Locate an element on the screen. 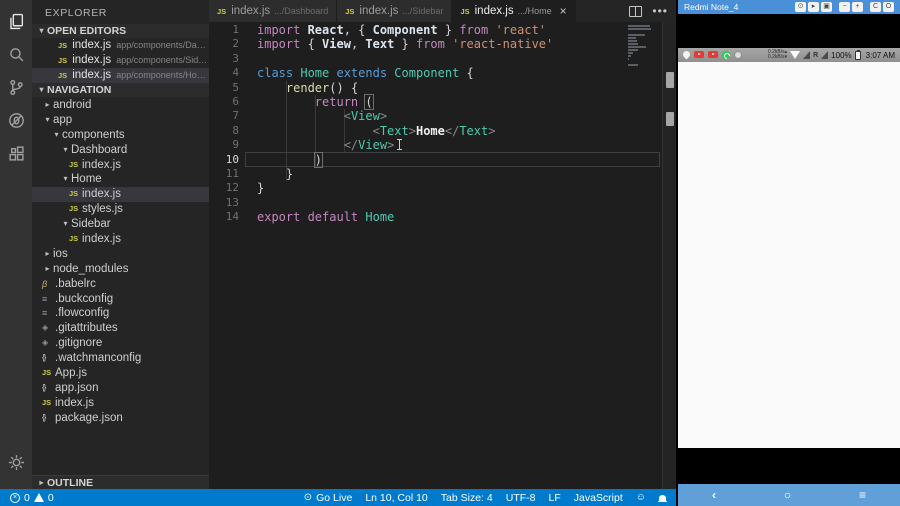 Image resolution: width=900 pixels, height=506 pixels. status-item-ln-10-col-10: Ln 10, Col 10 is located at coordinates (396, 498).